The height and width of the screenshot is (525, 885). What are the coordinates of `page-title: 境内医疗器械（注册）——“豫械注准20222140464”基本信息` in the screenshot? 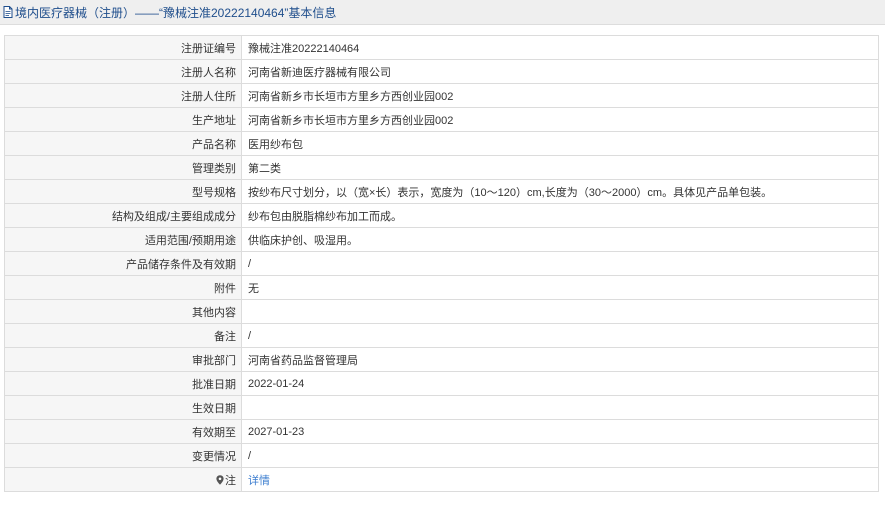 It's located at (176, 12).